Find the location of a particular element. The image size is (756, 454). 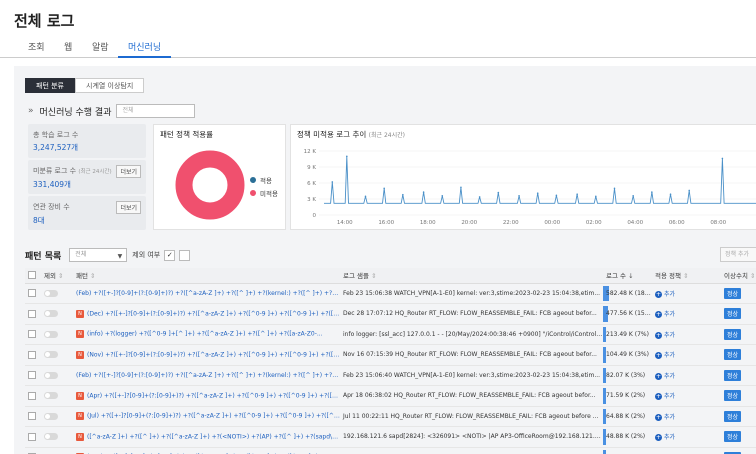

select-all-header is located at coordinates (33, 276).